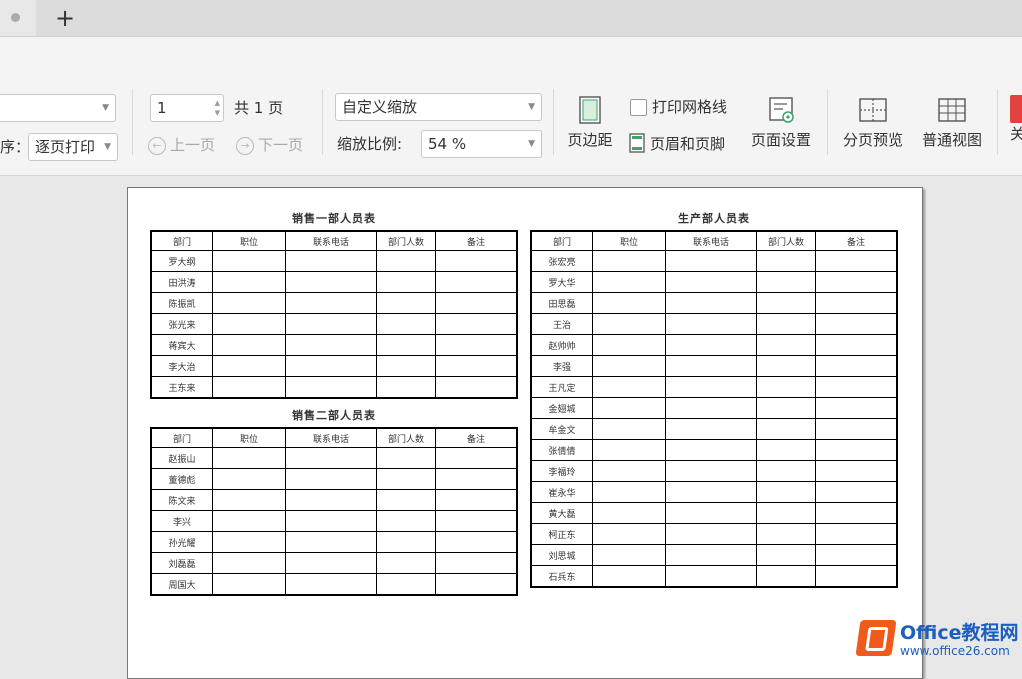 The height and width of the screenshot is (679, 1022). Describe the element at coordinates (334, 542) in the screenshot. I see `table-row: 孙光耀` at that location.